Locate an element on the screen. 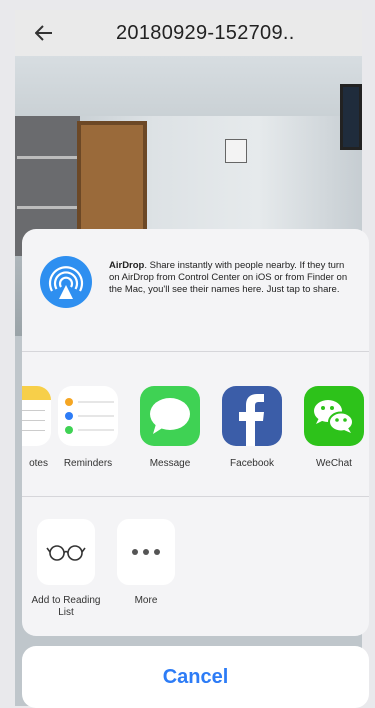 The image size is (375, 708). app-message: Message is located at coordinates (170, 427).